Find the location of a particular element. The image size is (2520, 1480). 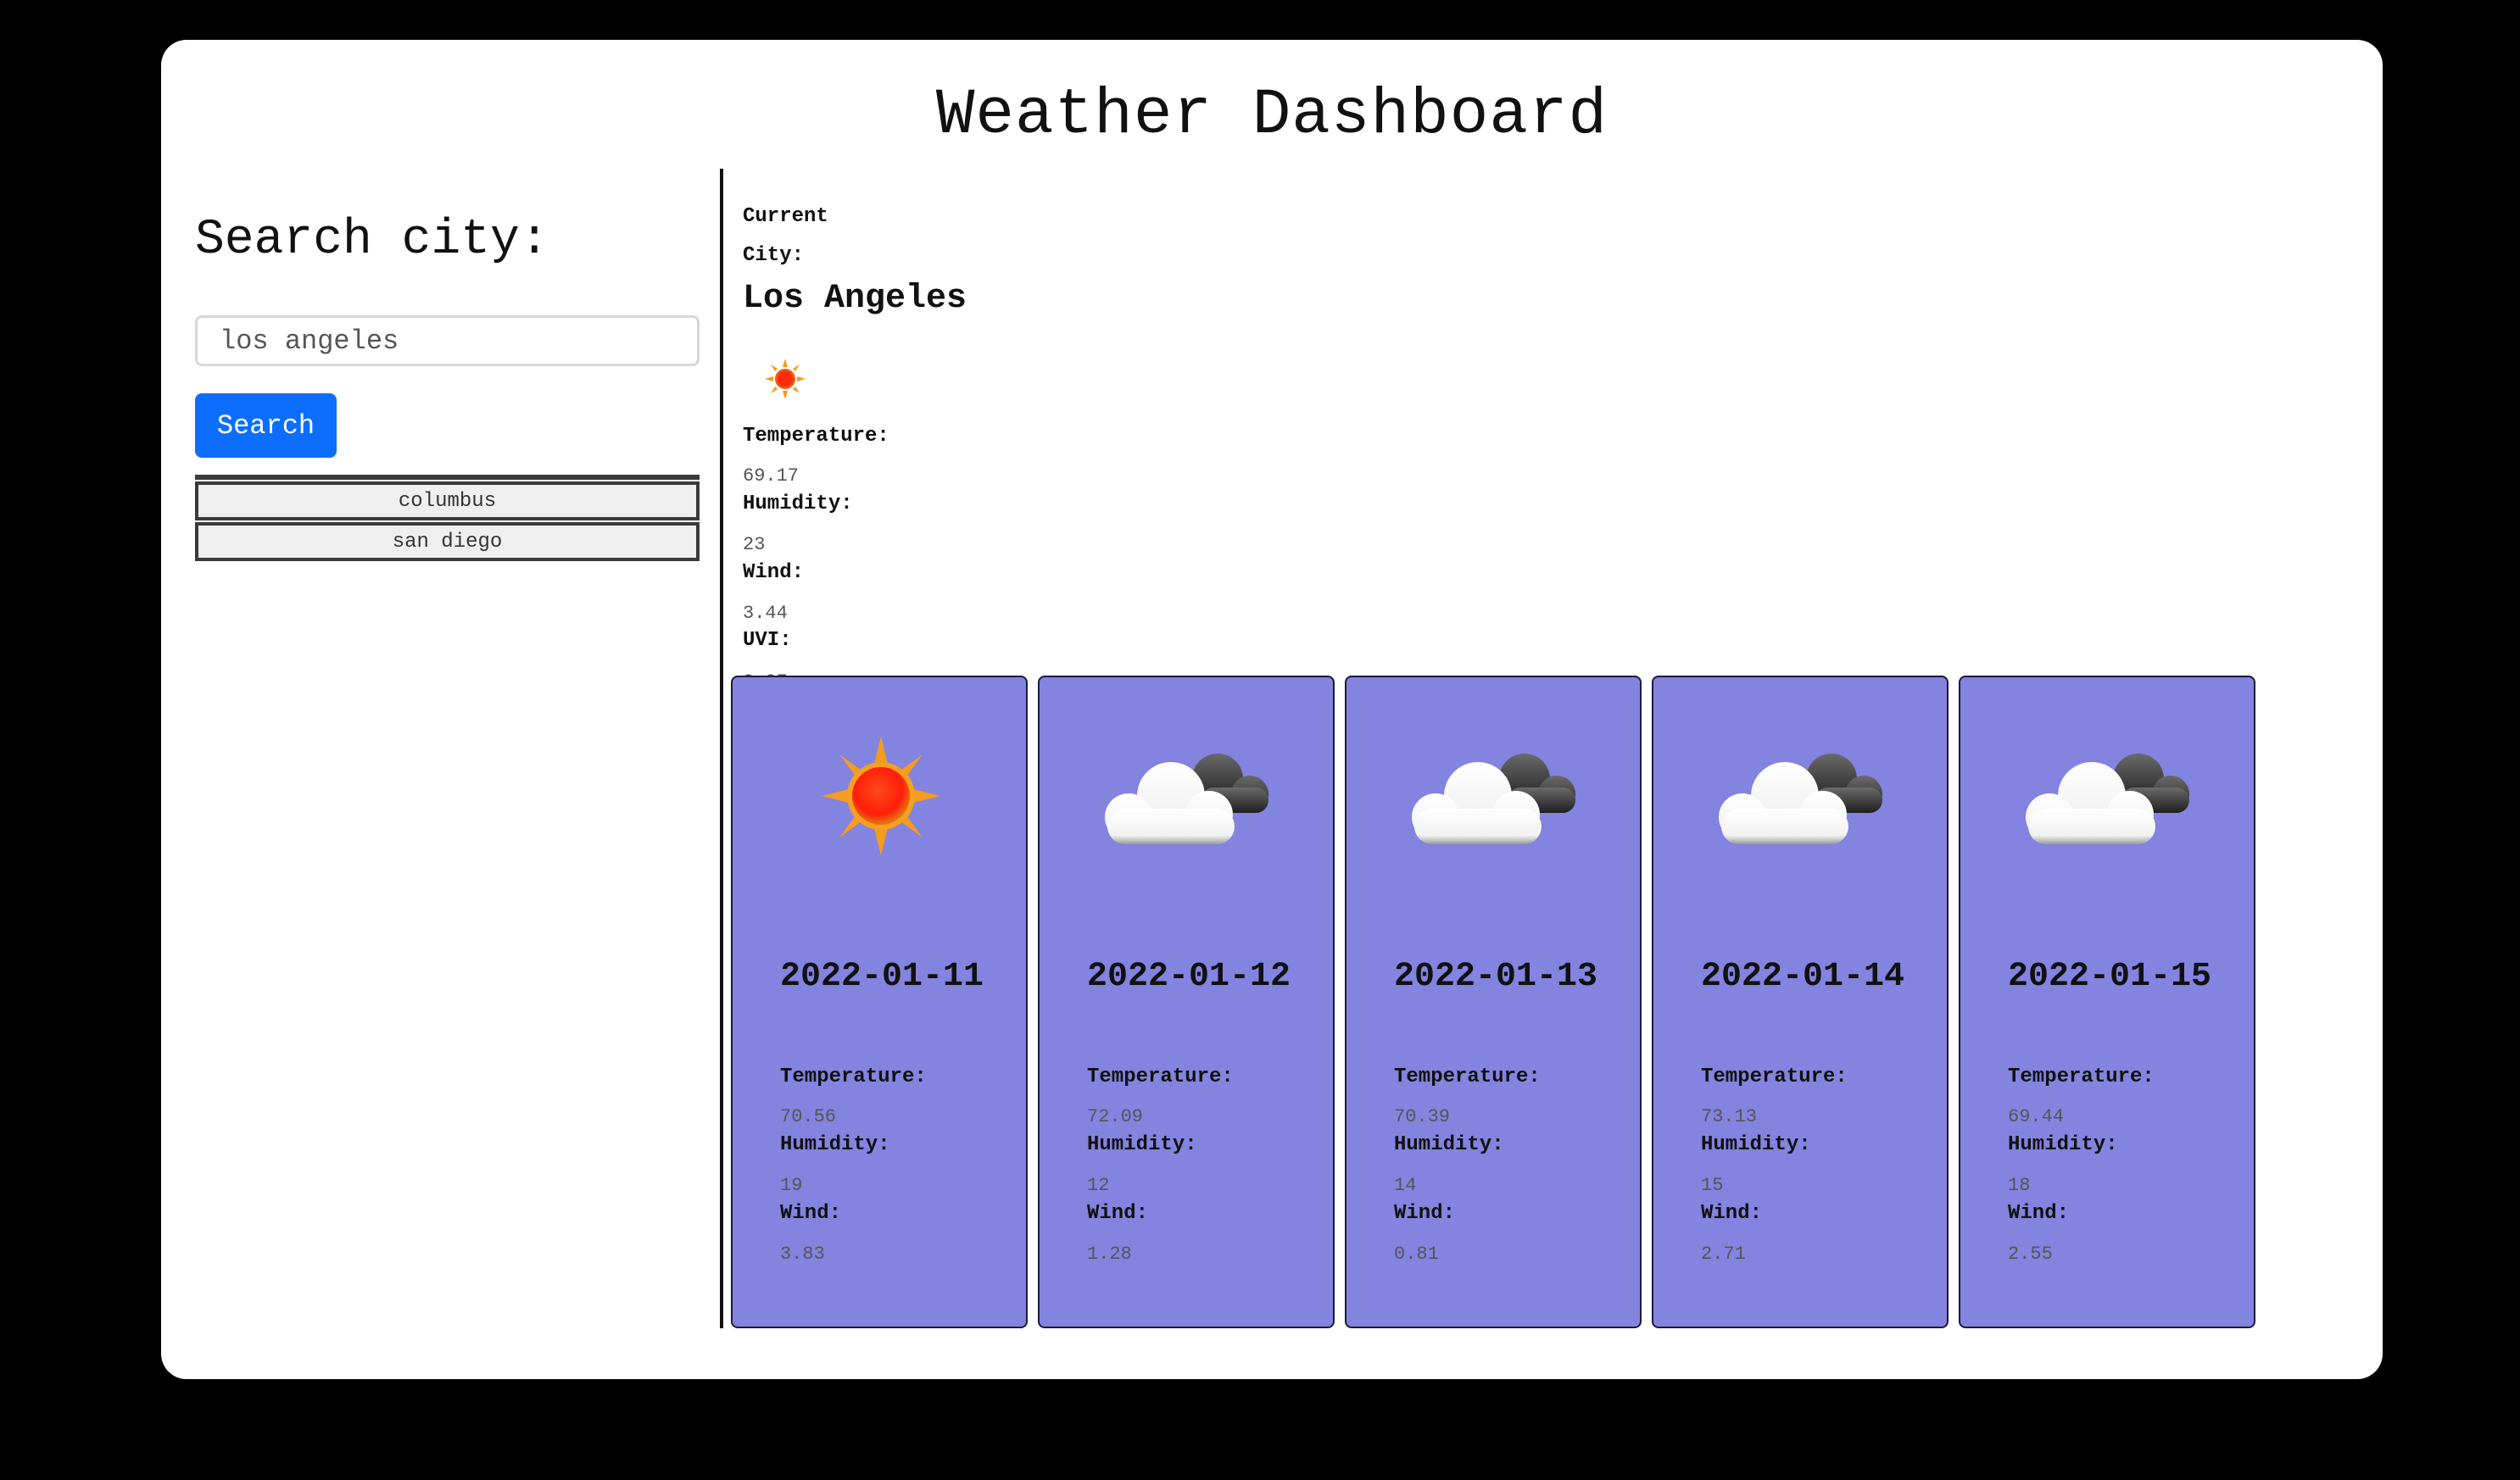

city-label: City: is located at coordinates (774, 255).